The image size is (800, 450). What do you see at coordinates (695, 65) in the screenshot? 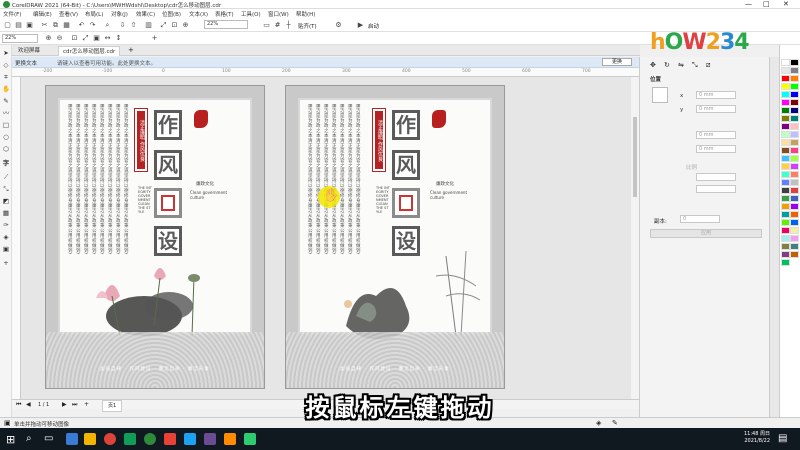
I see `size-icon: ⤡` at bounding box center [695, 65].